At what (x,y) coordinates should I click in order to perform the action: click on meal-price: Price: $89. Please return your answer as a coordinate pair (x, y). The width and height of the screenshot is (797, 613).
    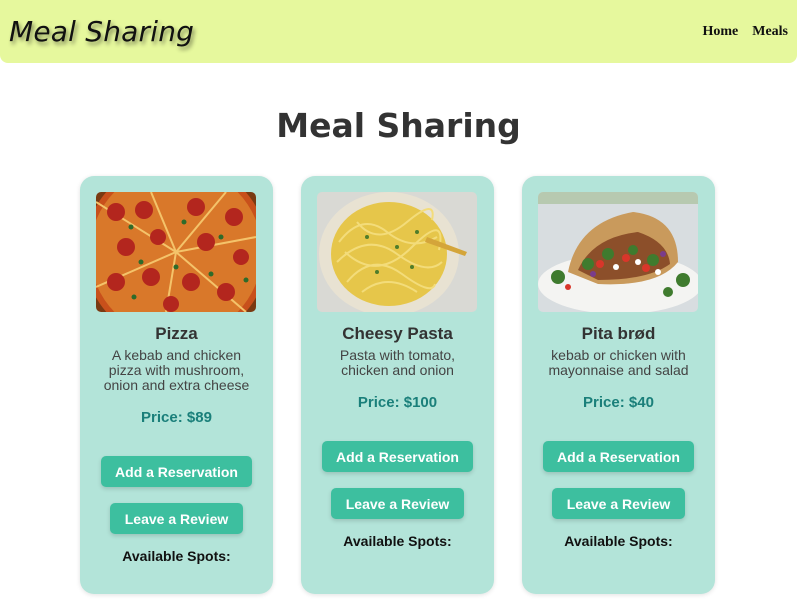
    Looking at the image, I should click on (176, 417).